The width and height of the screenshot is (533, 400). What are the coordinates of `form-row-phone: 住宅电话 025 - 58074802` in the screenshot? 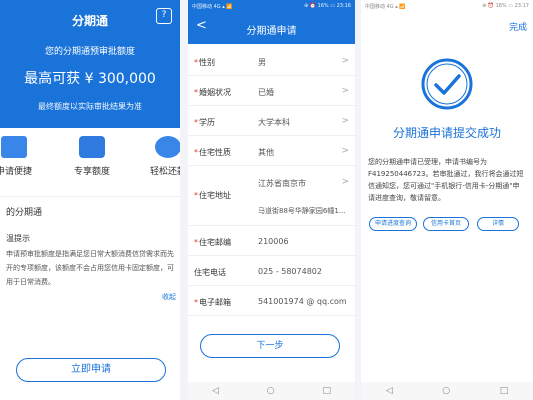 It's located at (271, 272).